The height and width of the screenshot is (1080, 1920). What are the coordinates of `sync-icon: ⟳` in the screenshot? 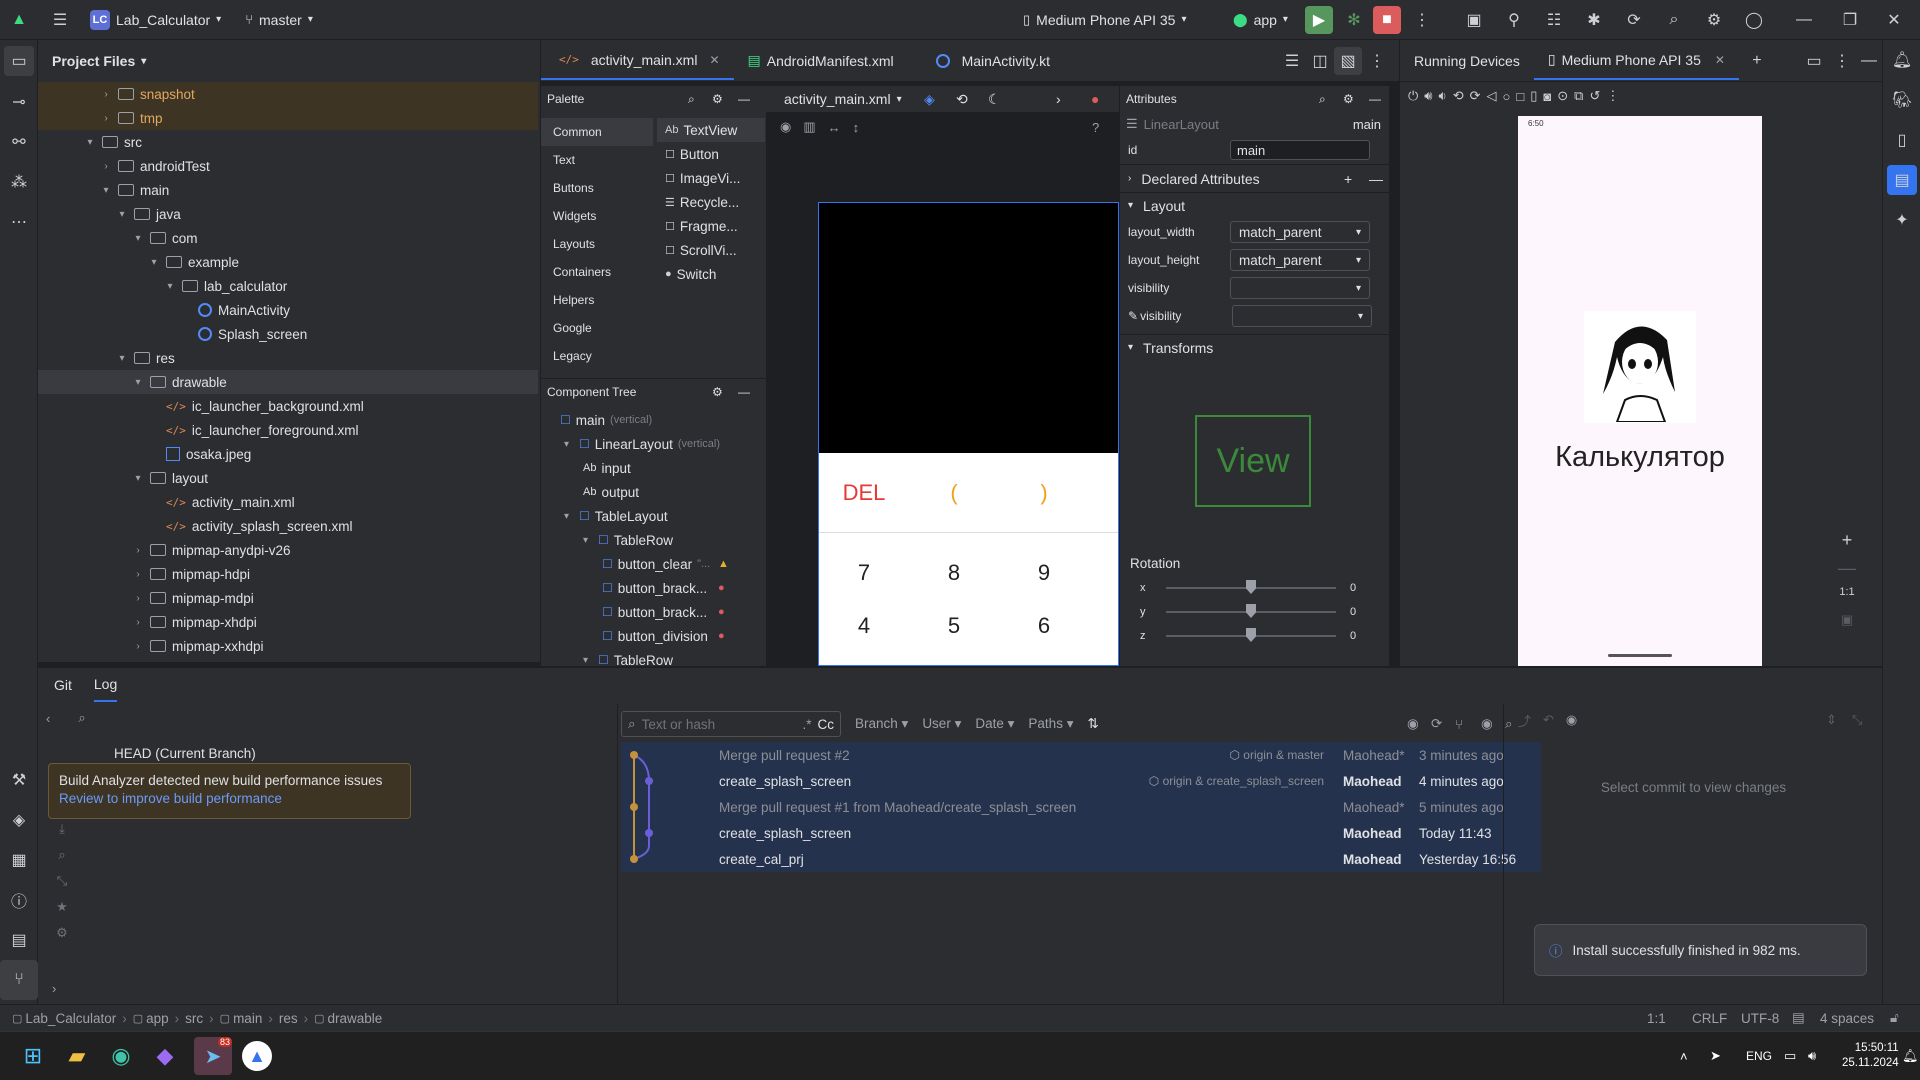 It's located at (1634, 20).